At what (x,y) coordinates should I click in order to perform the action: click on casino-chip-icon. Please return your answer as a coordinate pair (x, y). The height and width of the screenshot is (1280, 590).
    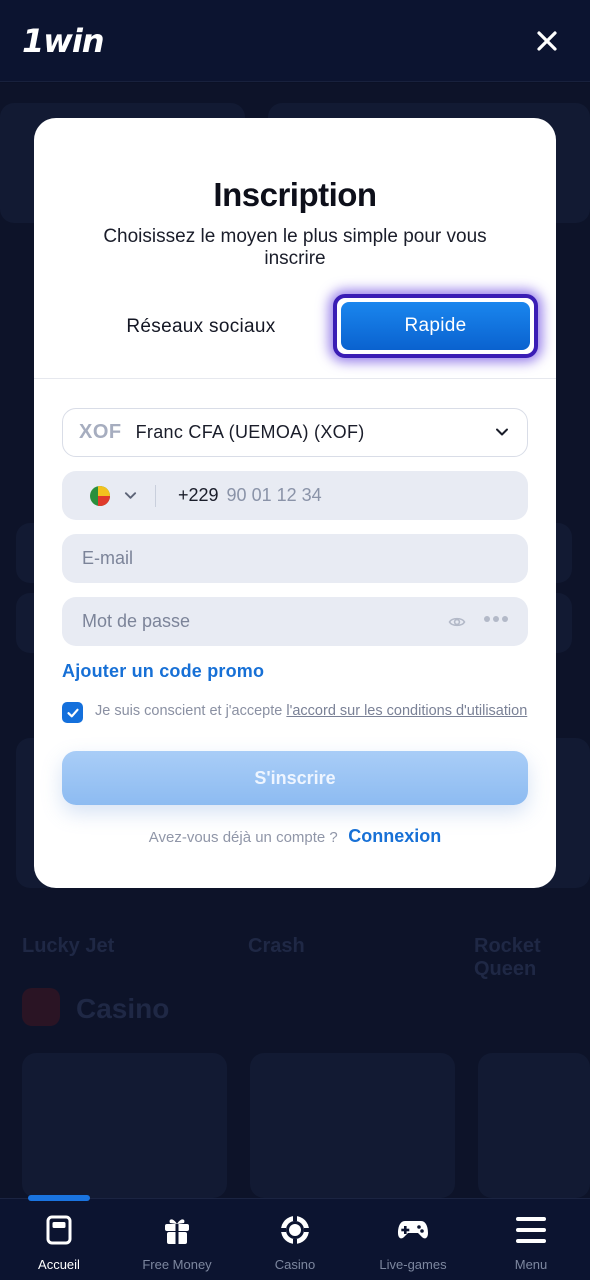
    Looking at the image, I should click on (295, 1230).